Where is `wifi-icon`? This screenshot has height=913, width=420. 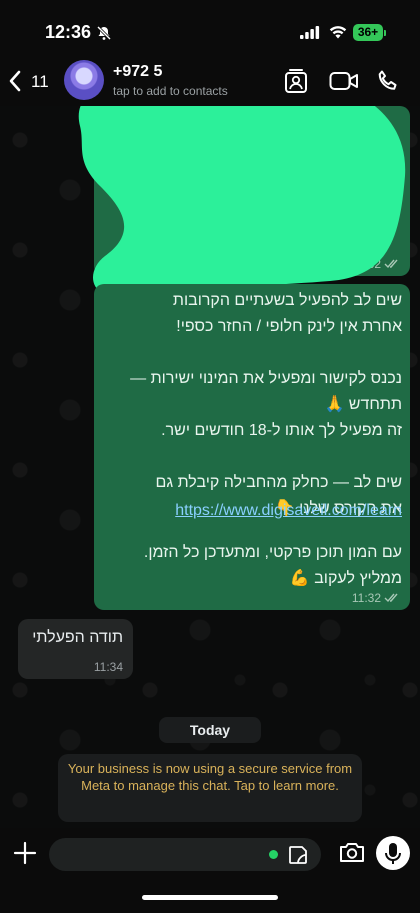
wifi-icon is located at coordinates (338, 34).